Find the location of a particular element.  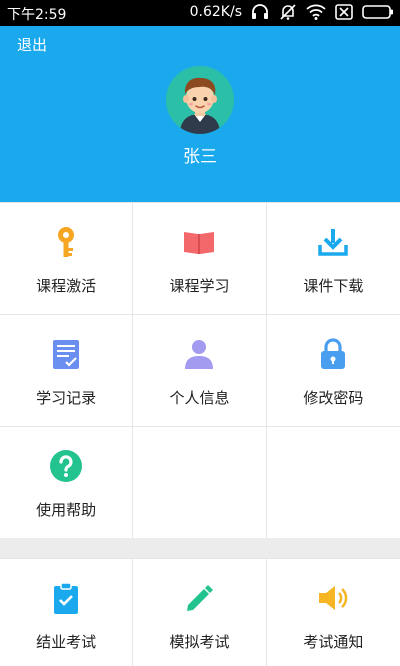

status-icons: 0.62K/s is located at coordinates (292, 12).